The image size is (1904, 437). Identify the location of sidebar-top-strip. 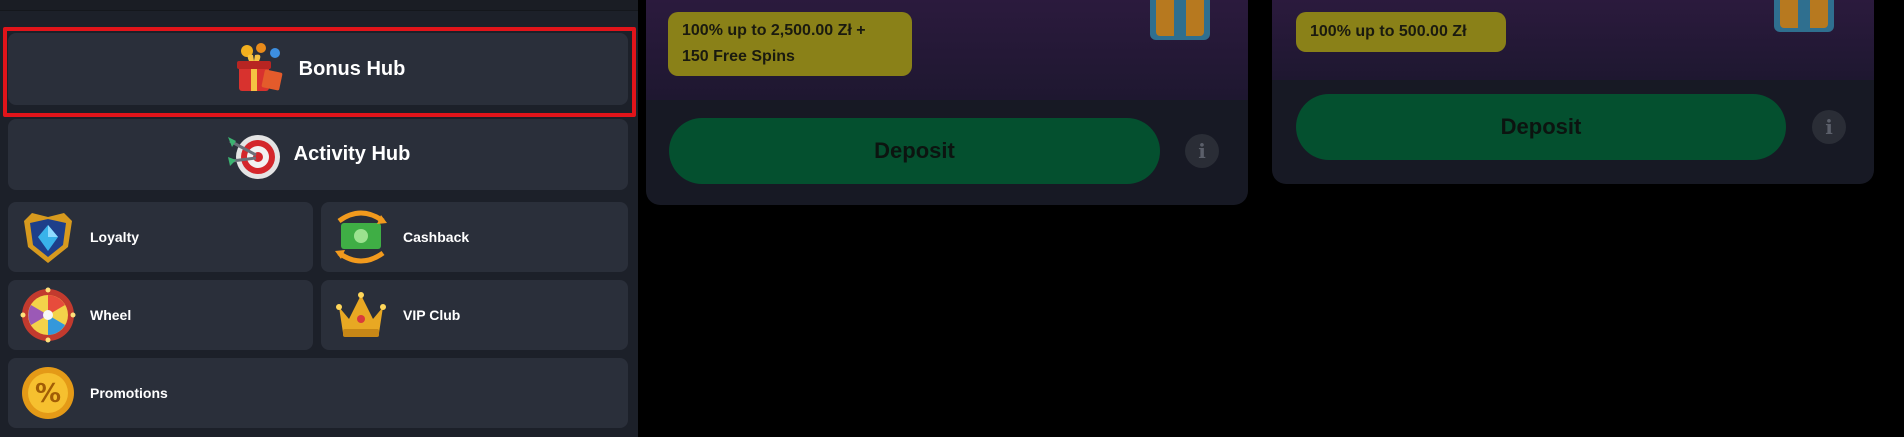
(319, 5).